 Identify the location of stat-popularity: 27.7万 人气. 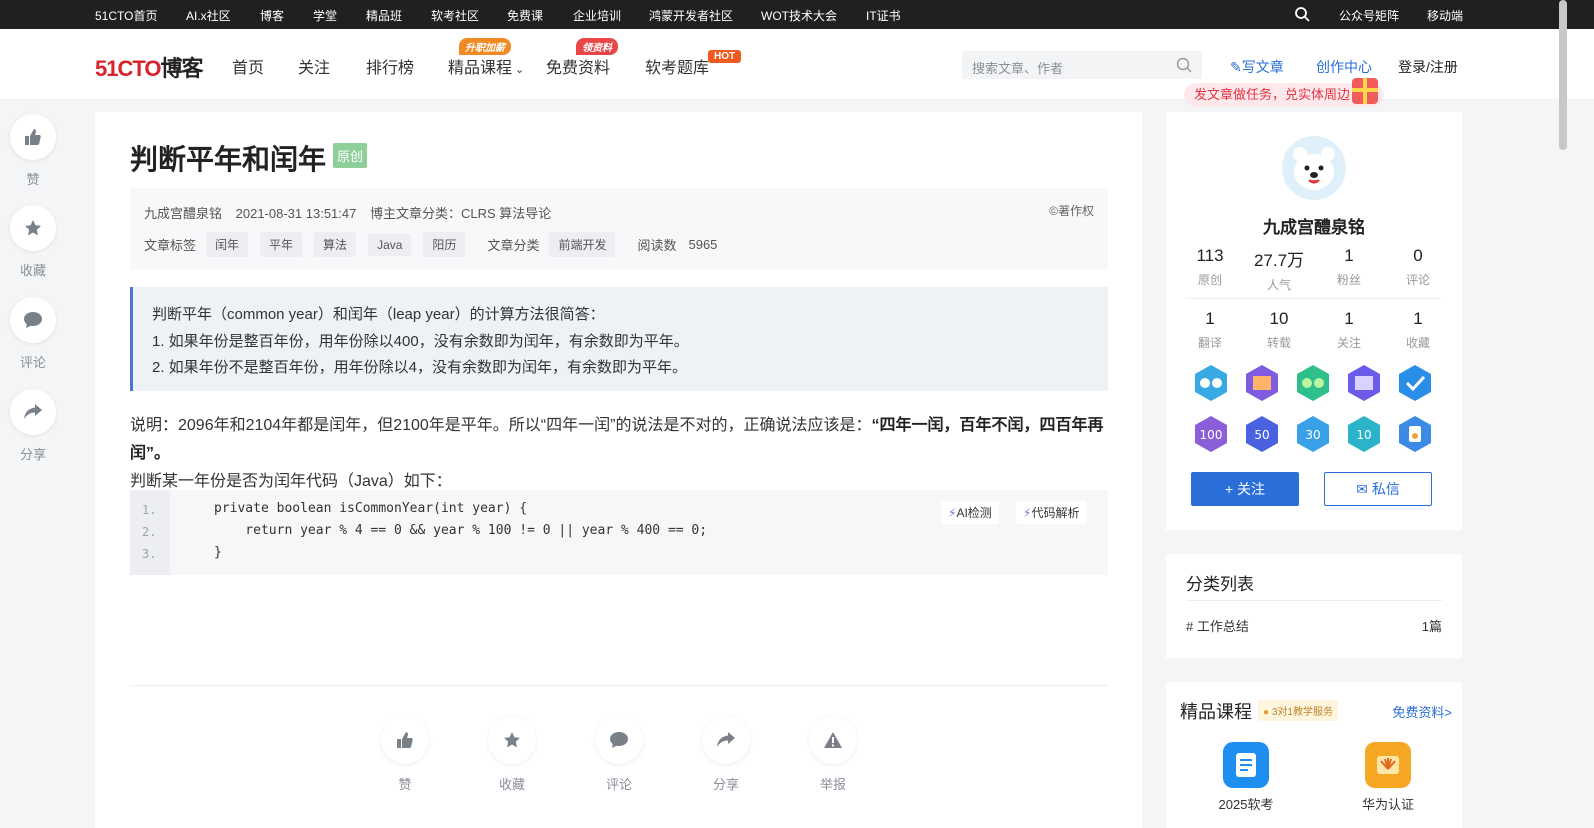
(1279, 269).